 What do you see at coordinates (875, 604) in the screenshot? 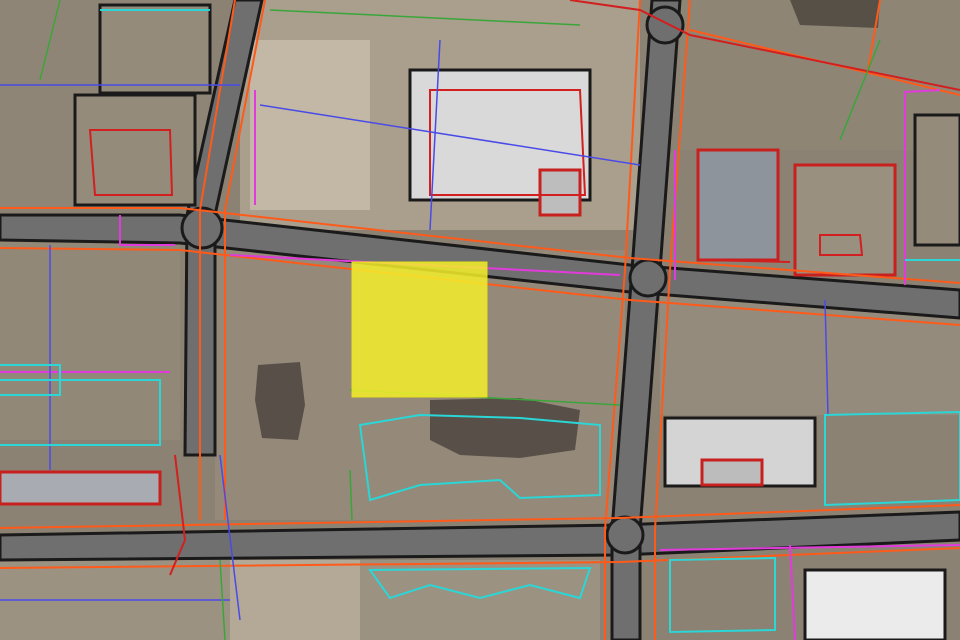
I see `building-south-corner` at bounding box center [875, 604].